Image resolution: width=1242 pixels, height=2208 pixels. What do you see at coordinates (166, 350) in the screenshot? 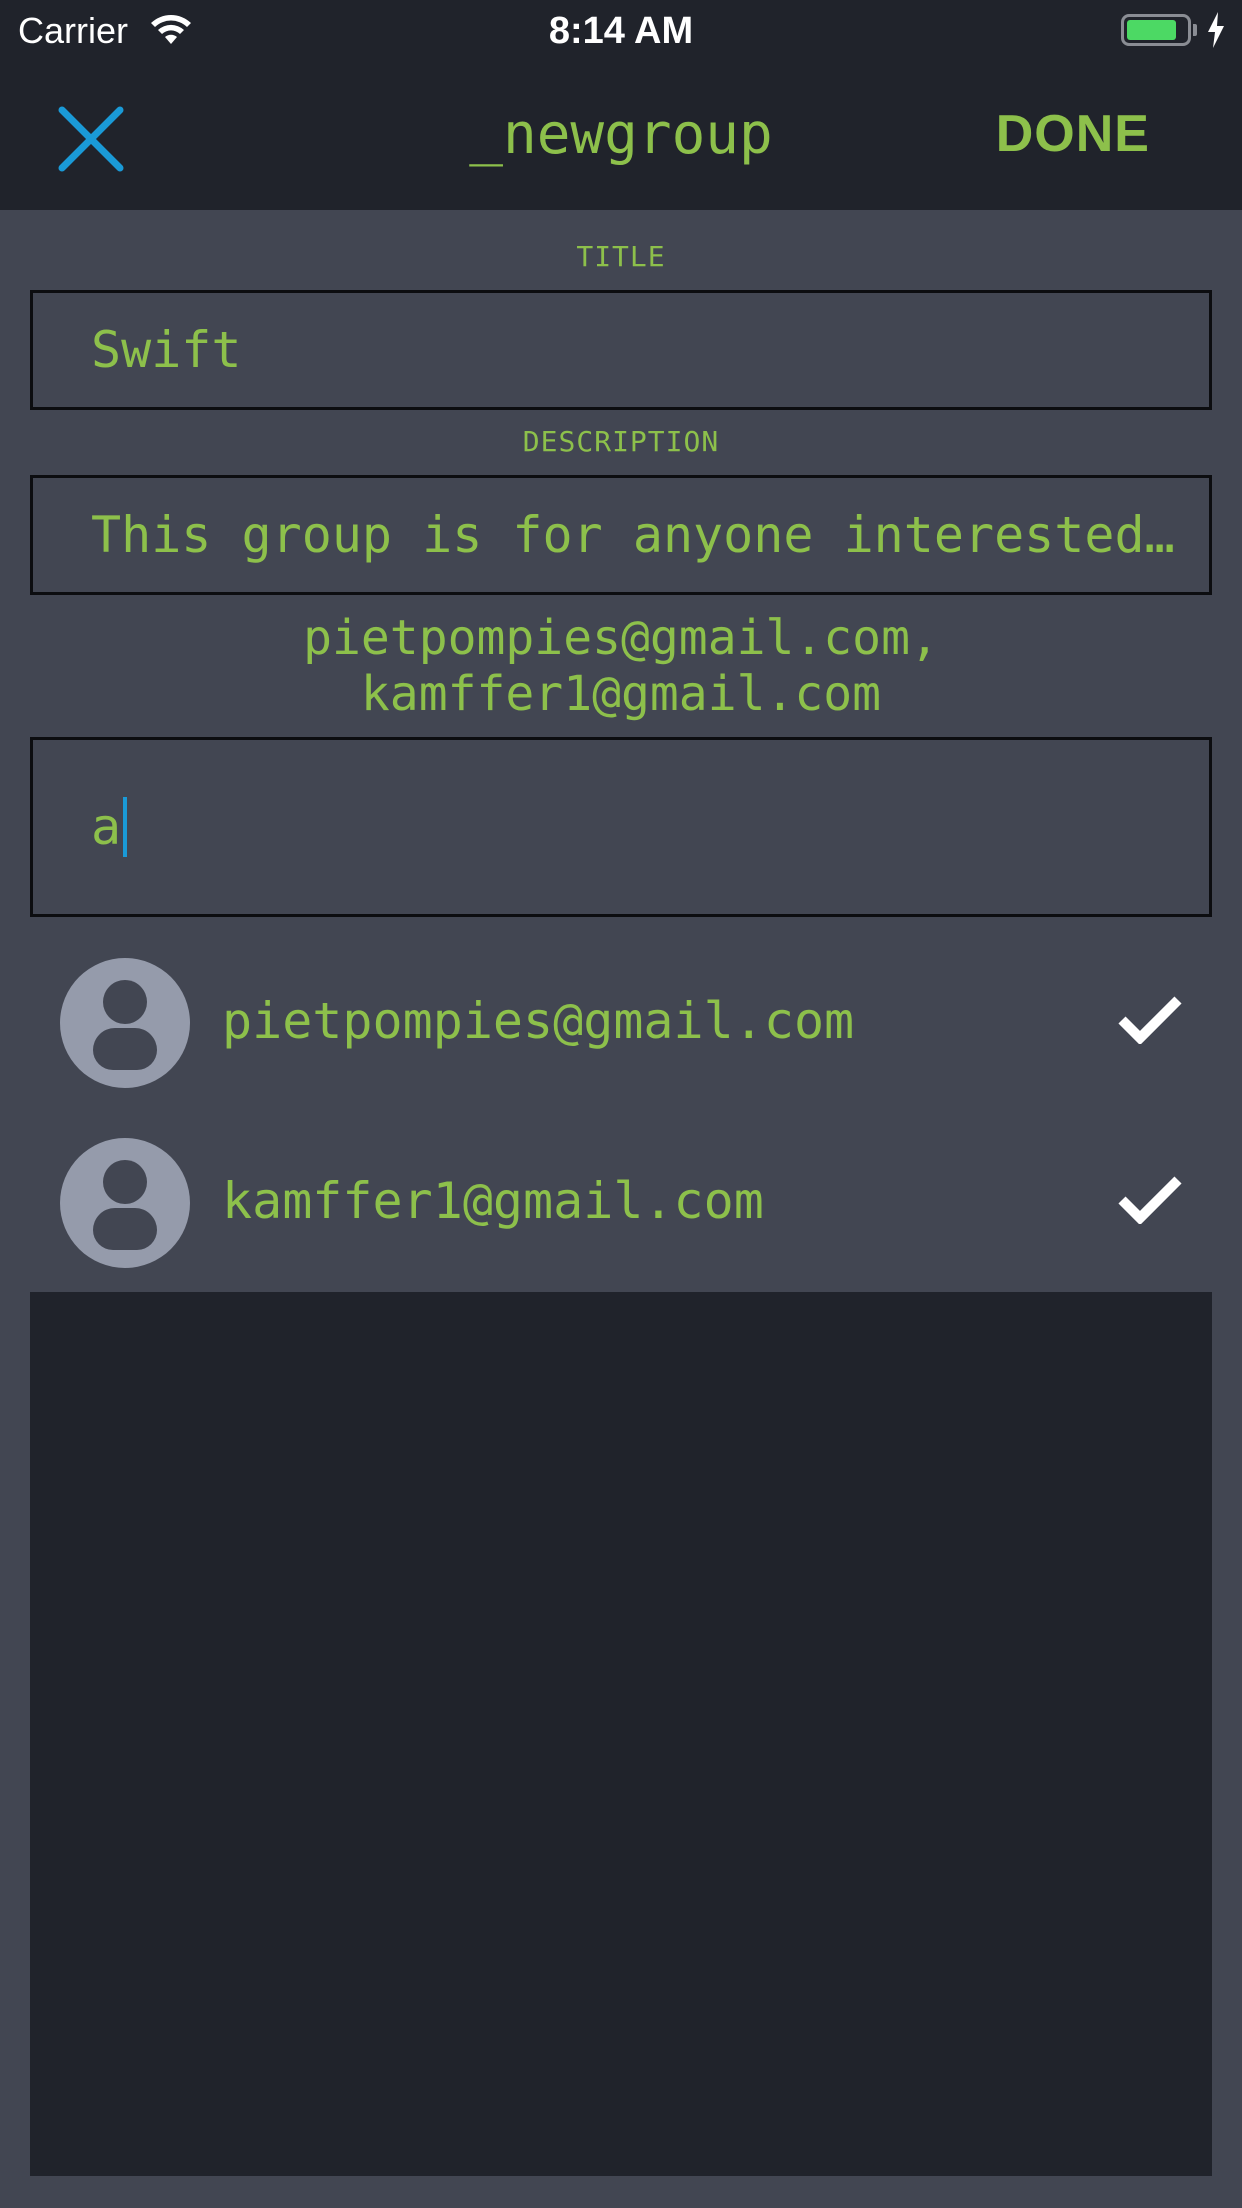
I see `title-value: Swift` at bounding box center [166, 350].